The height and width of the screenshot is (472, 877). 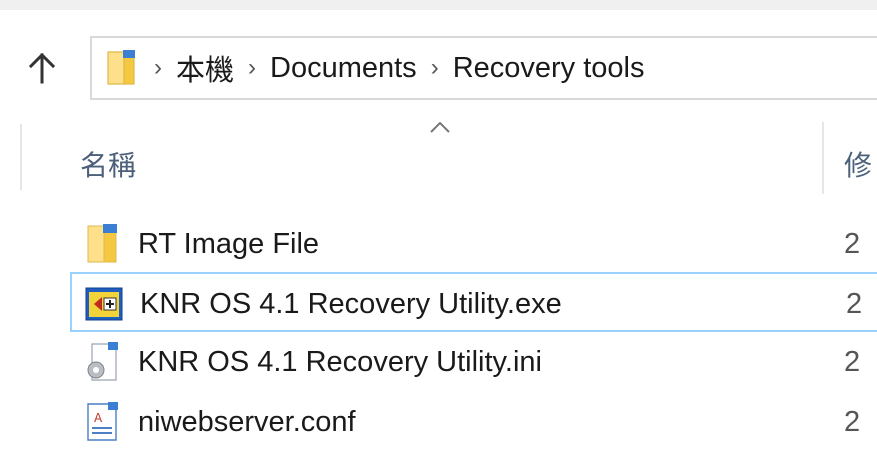 I want to click on arrow-up-icon, so click(x=42, y=68).